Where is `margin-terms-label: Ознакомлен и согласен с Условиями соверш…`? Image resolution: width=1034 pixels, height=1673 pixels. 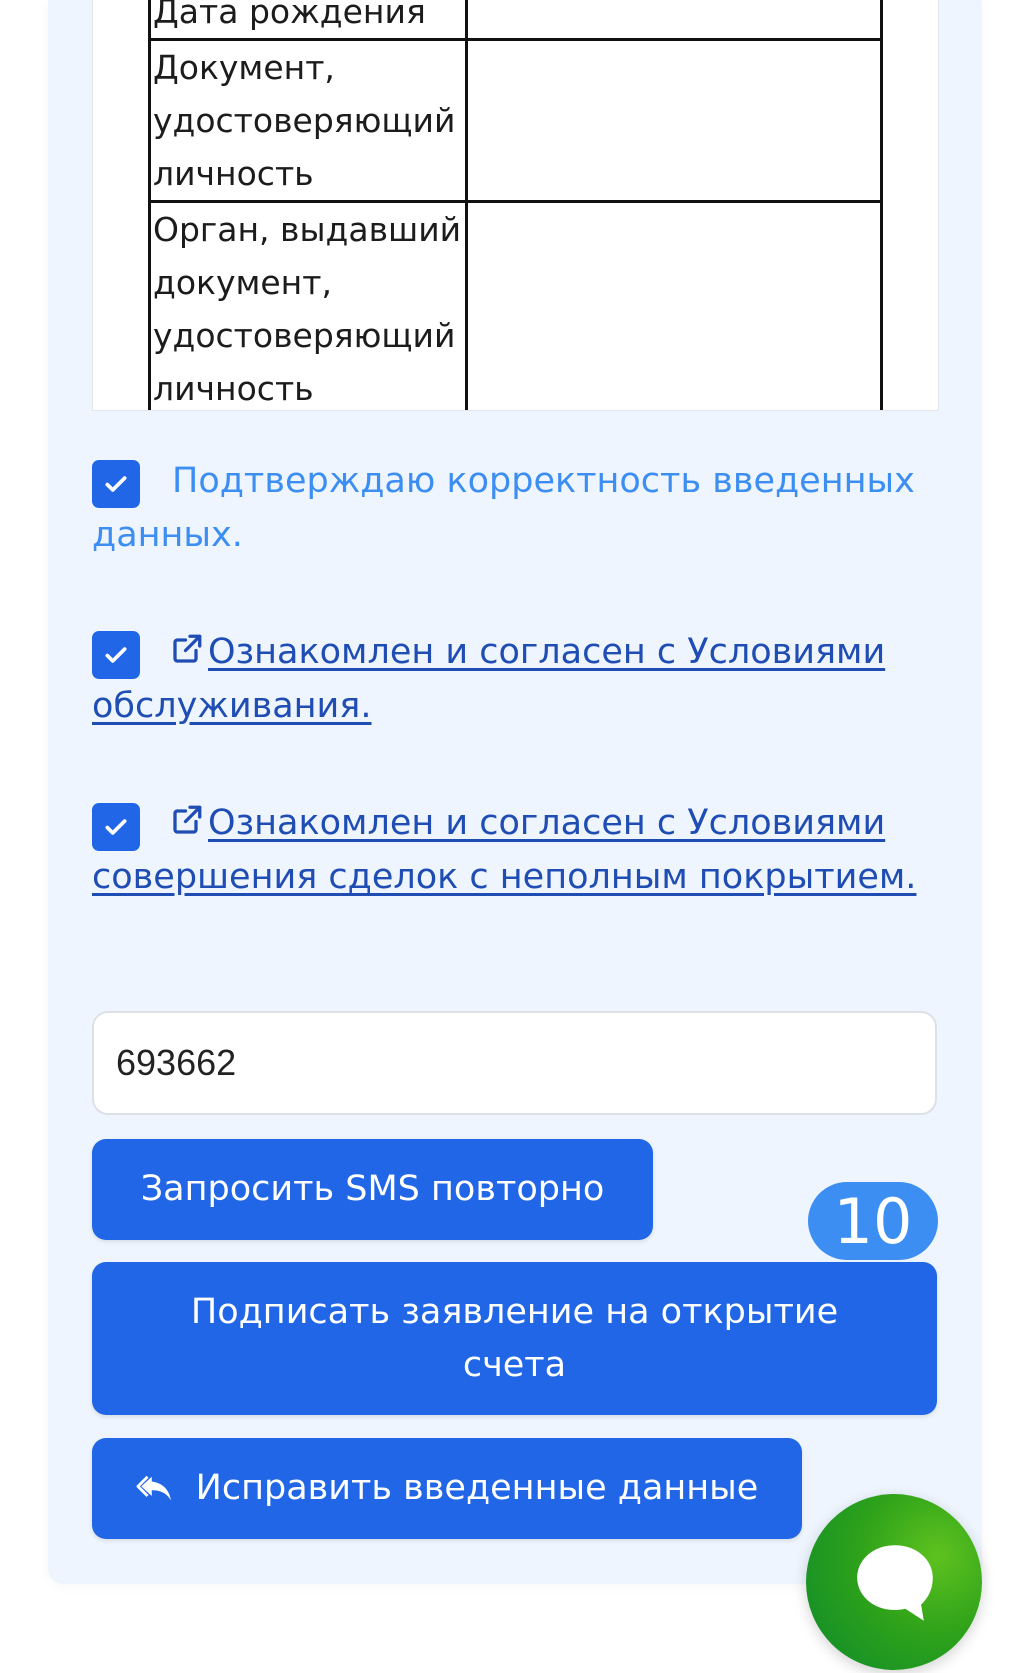 margin-terms-label: Ознакомлен и согласен с Условиями соверш… is located at coordinates (527, 850).